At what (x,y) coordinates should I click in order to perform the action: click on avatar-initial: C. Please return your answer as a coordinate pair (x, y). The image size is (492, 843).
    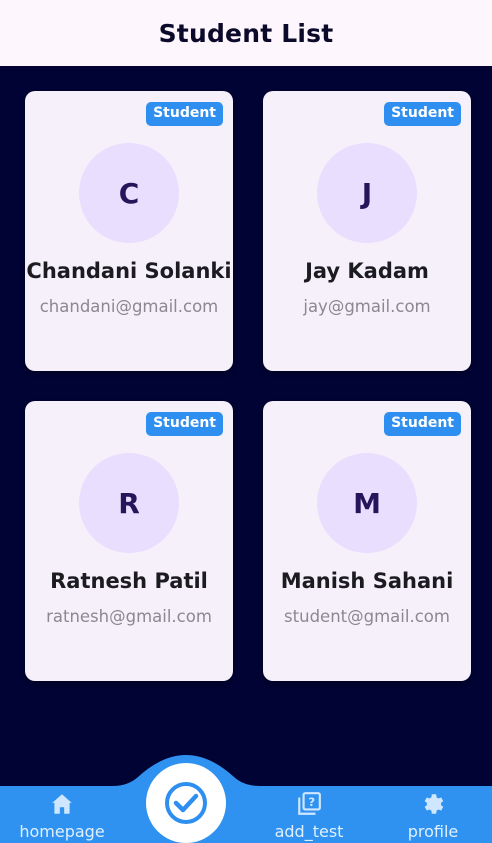
    Looking at the image, I should click on (129, 193).